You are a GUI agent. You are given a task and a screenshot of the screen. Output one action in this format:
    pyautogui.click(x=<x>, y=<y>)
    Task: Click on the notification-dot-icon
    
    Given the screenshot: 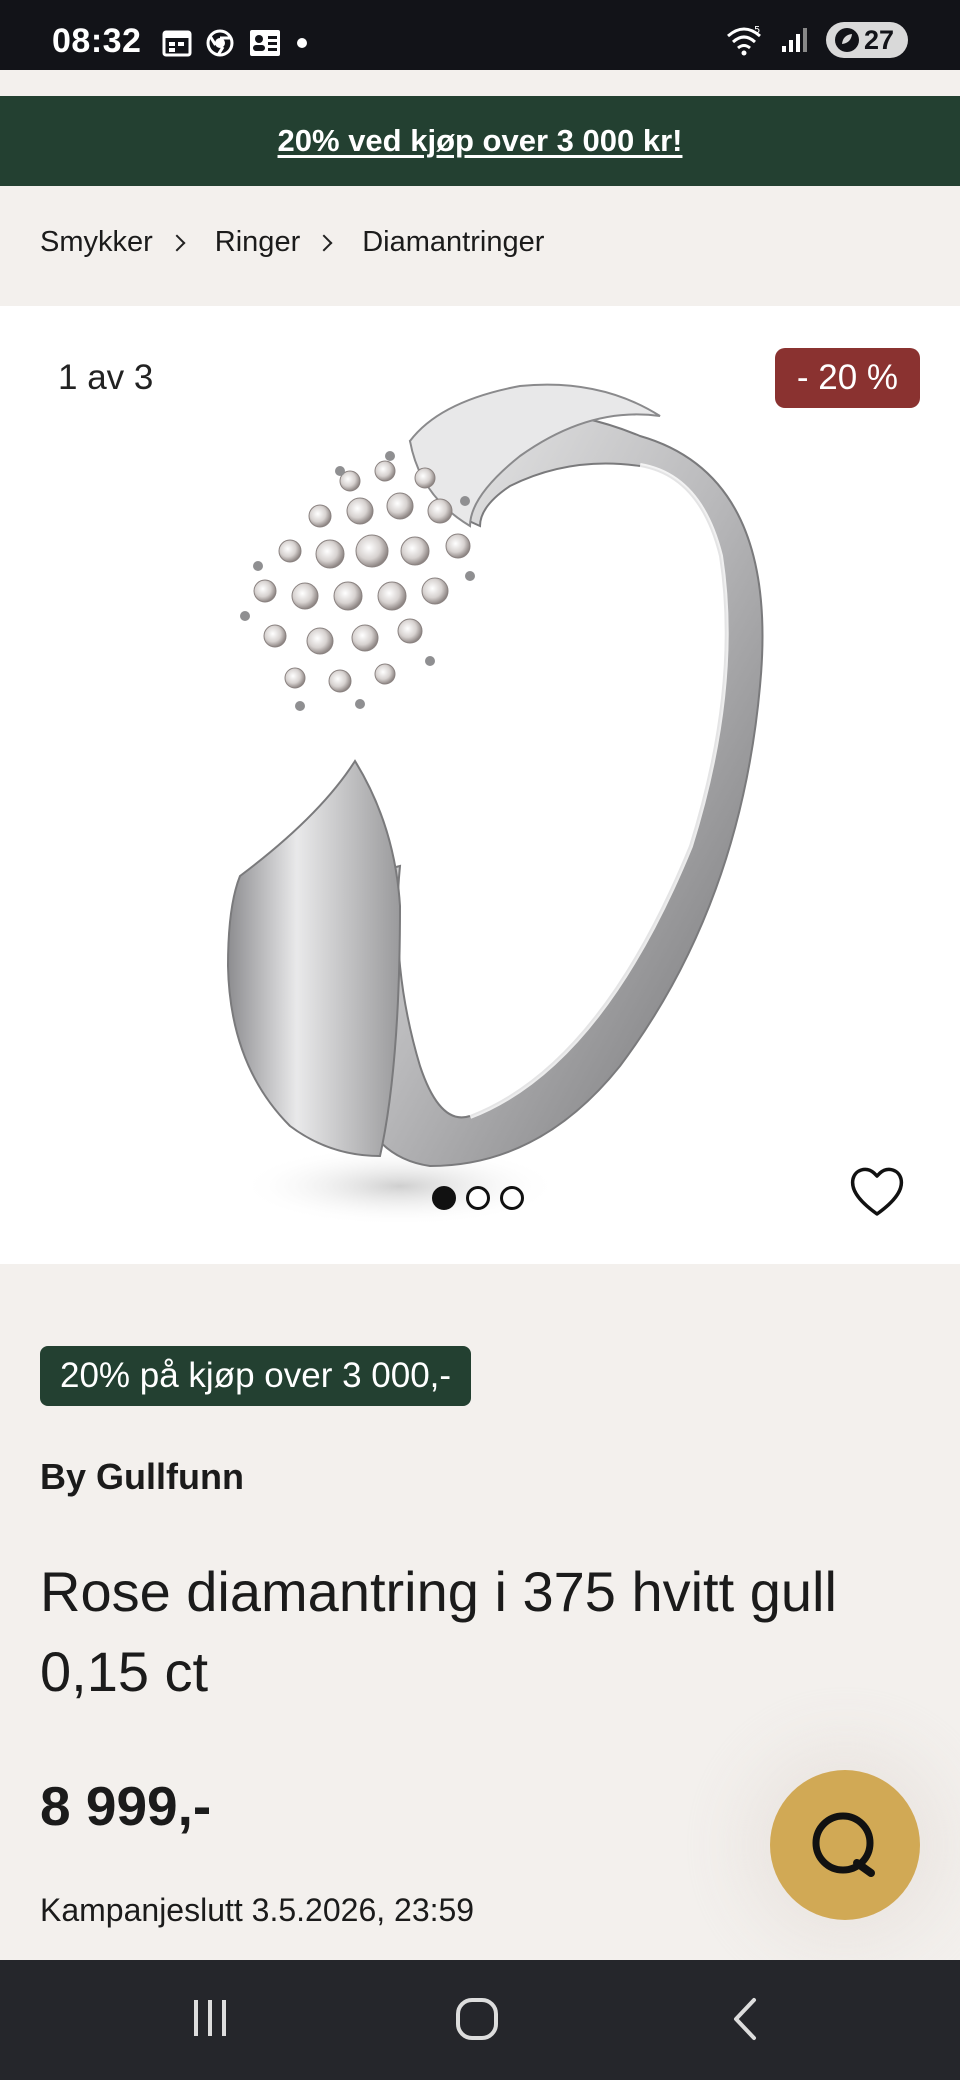 What is the action you would take?
    pyautogui.click(x=302, y=43)
    